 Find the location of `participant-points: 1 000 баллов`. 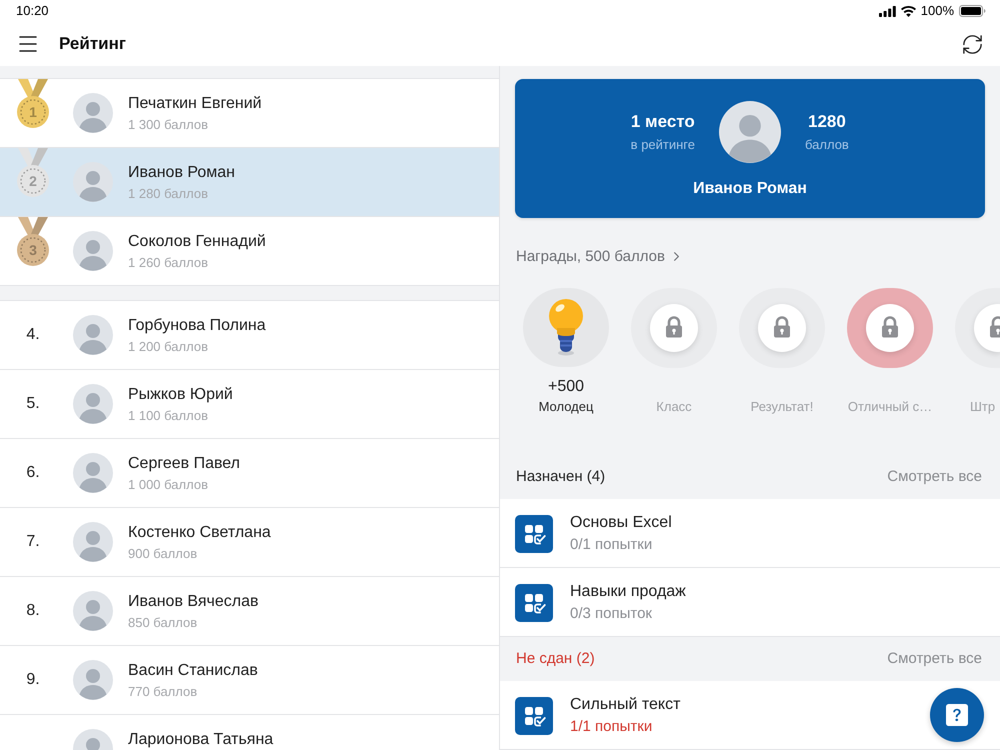

participant-points: 1 000 баллов is located at coordinates (168, 485).